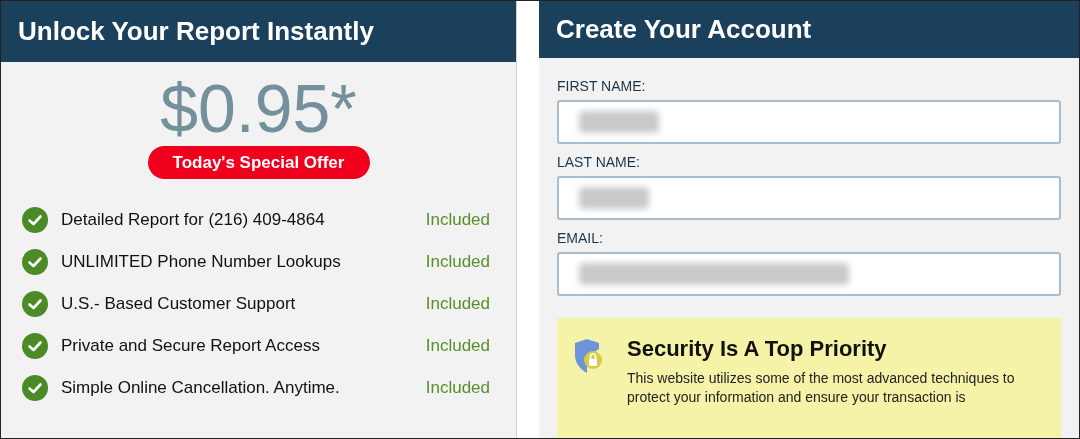  Describe the element at coordinates (196, 31) in the screenshot. I see `panel-title: Unlock Your Report Instantly` at that location.